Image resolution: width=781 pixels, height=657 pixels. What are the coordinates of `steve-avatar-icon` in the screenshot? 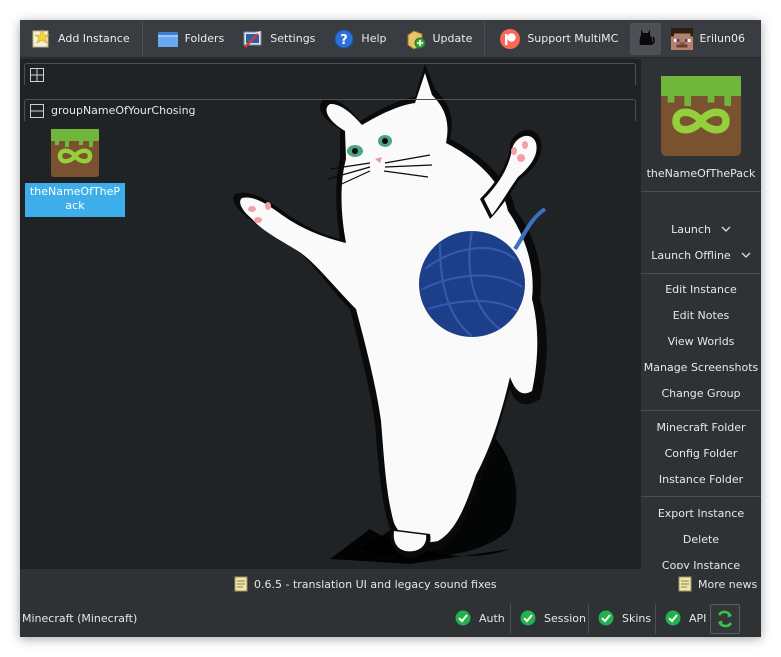 It's located at (682, 38).